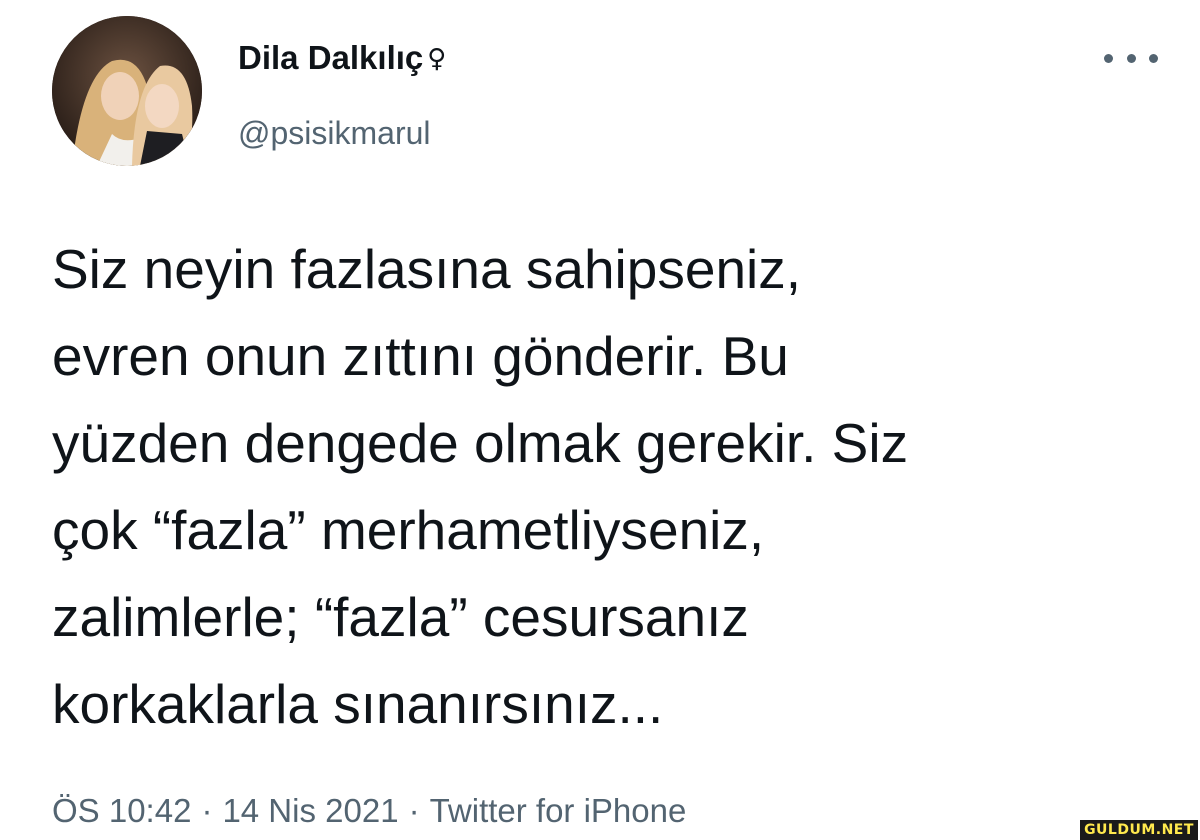 The width and height of the screenshot is (1200, 840). Describe the element at coordinates (437, 59) in the screenshot. I see `female-sign-icon: ♀` at that location.